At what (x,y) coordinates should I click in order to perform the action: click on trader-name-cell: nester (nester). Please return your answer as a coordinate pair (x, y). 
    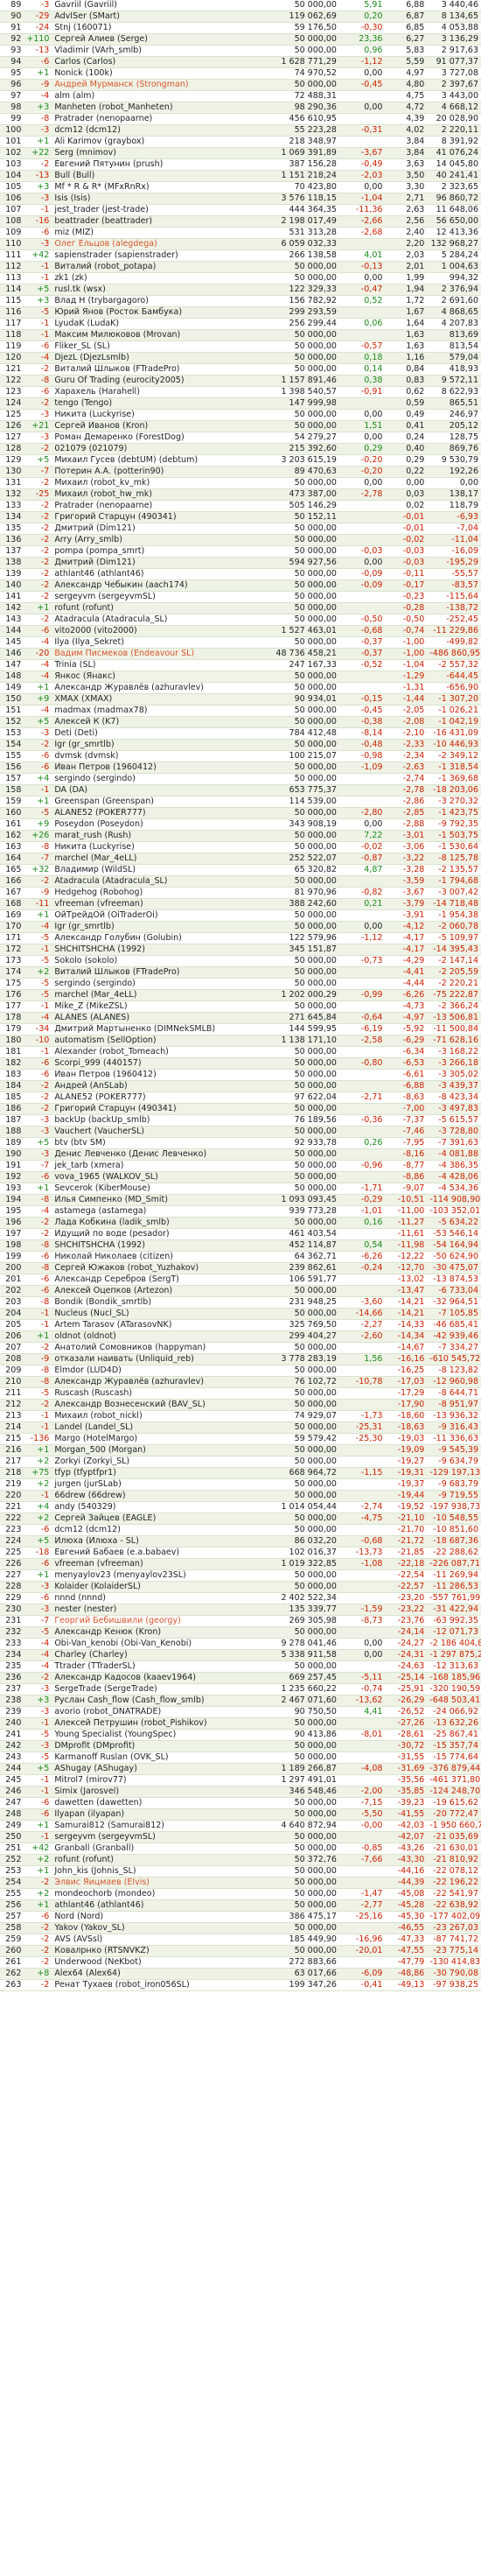
    Looking at the image, I should click on (161, 1610).